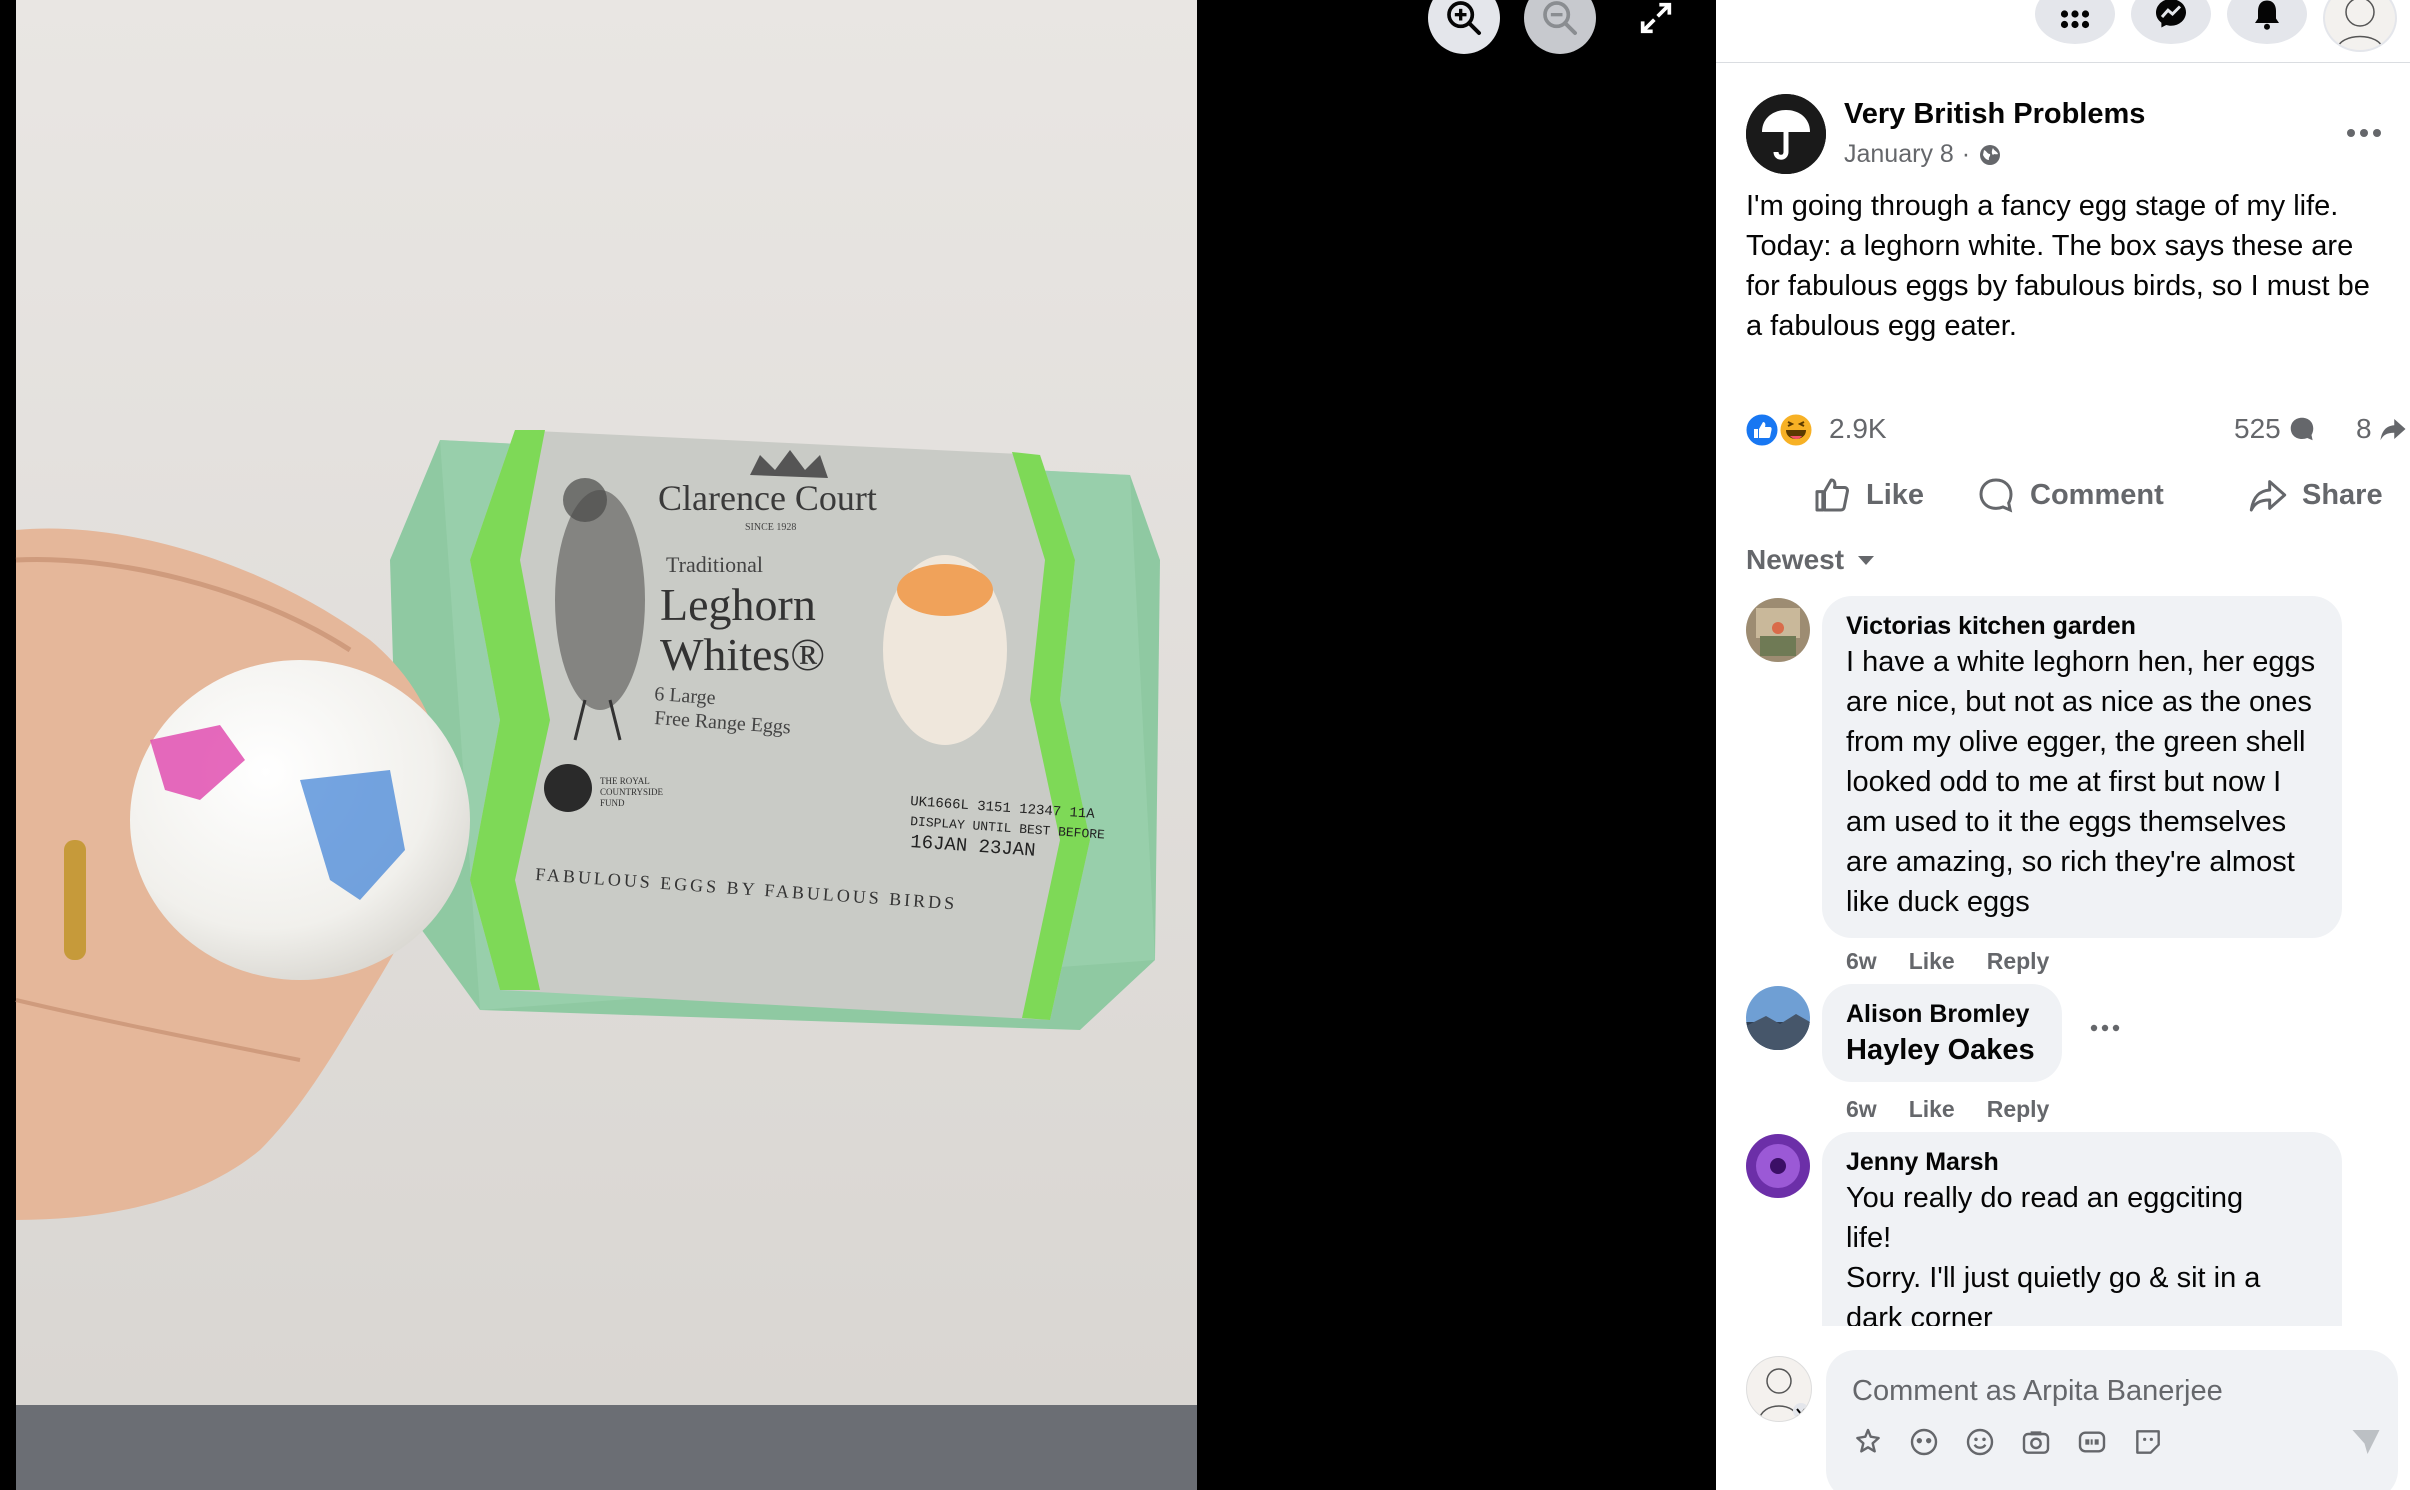 This screenshot has width=2410, height=1490. I want to click on reactions-summary: 2.9K 525 8, so click(2074, 429).